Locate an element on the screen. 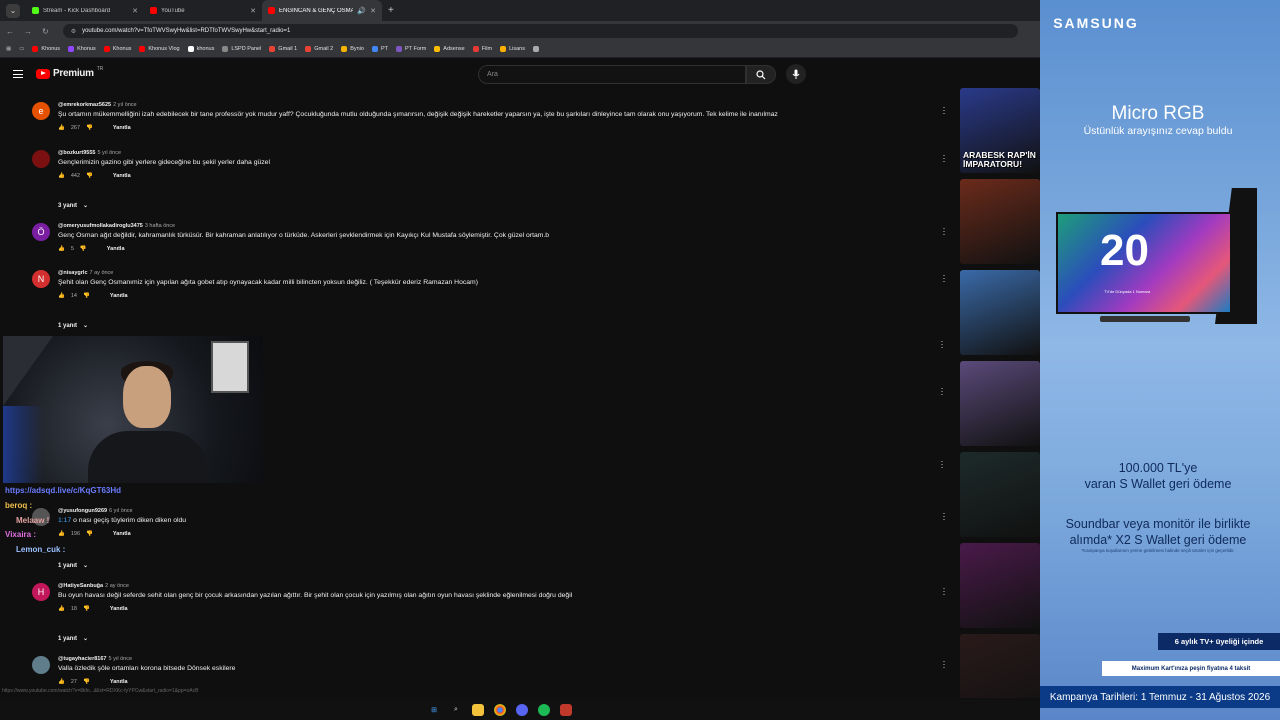 Image resolution: width=1280 pixels, height=720 pixels. spotify-icon is located at coordinates (544, 710).